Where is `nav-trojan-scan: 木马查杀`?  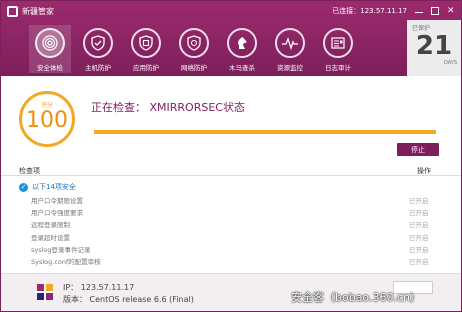 nav-trojan-scan: 木马查杀 is located at coordinates (242, 49).